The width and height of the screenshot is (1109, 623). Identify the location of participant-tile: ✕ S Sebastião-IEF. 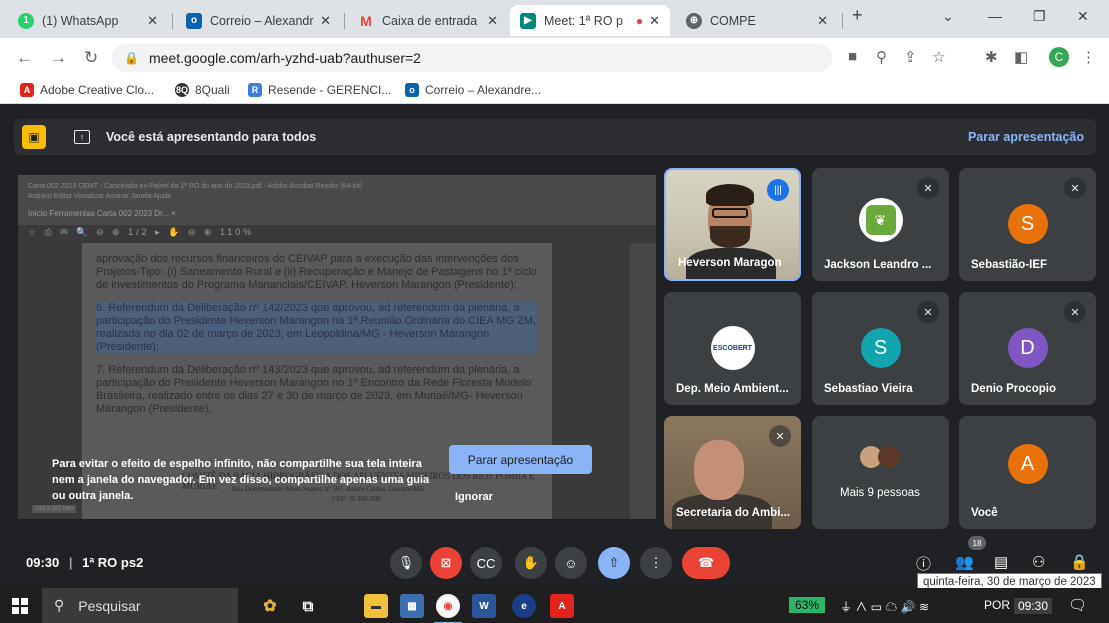
(1027, 224).